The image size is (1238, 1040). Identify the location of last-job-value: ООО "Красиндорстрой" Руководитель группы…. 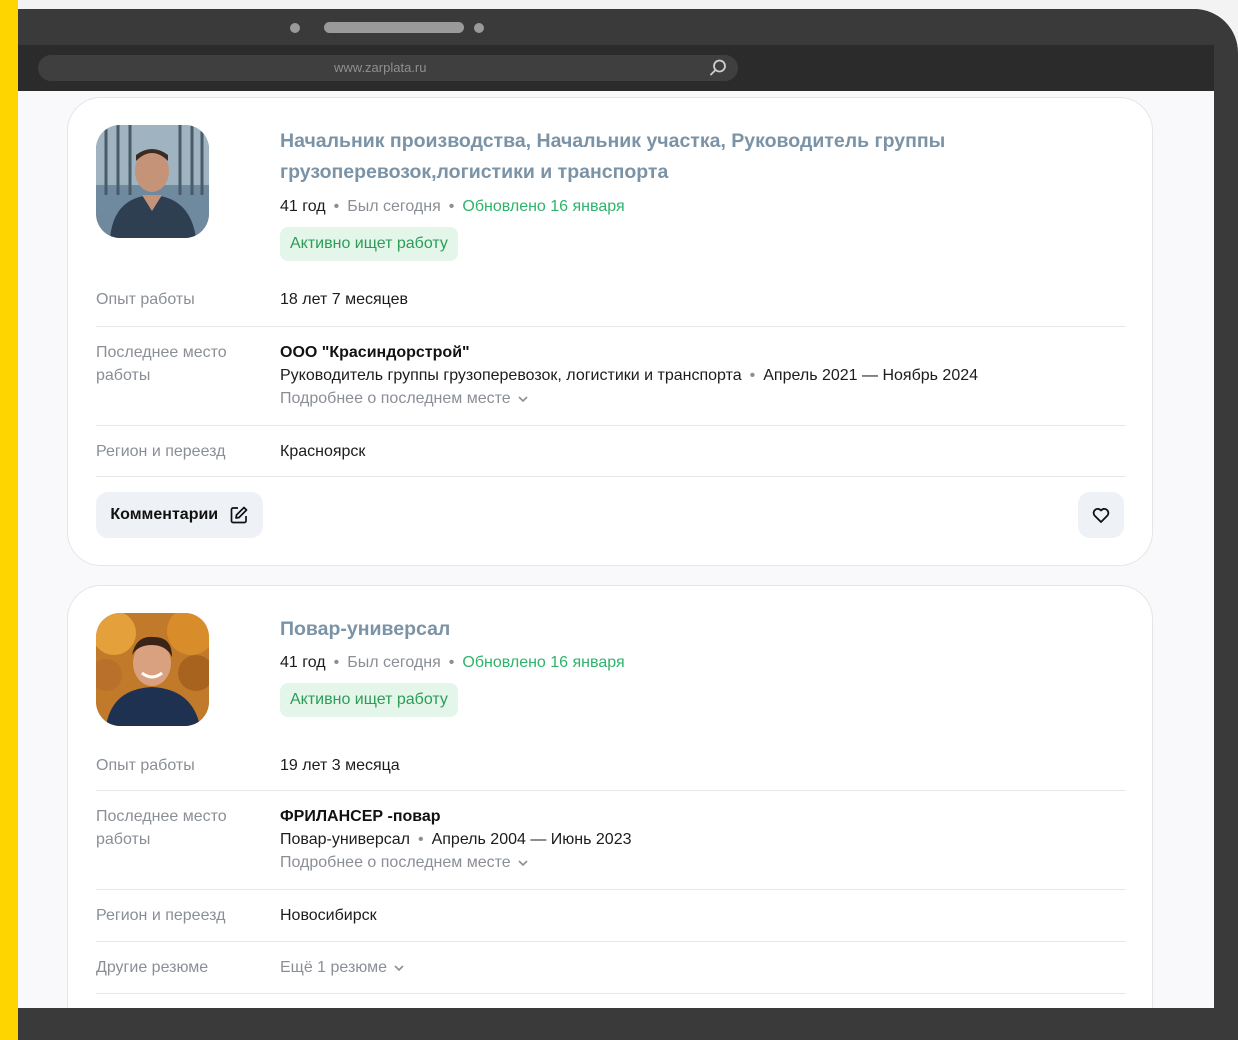
(629, 375).